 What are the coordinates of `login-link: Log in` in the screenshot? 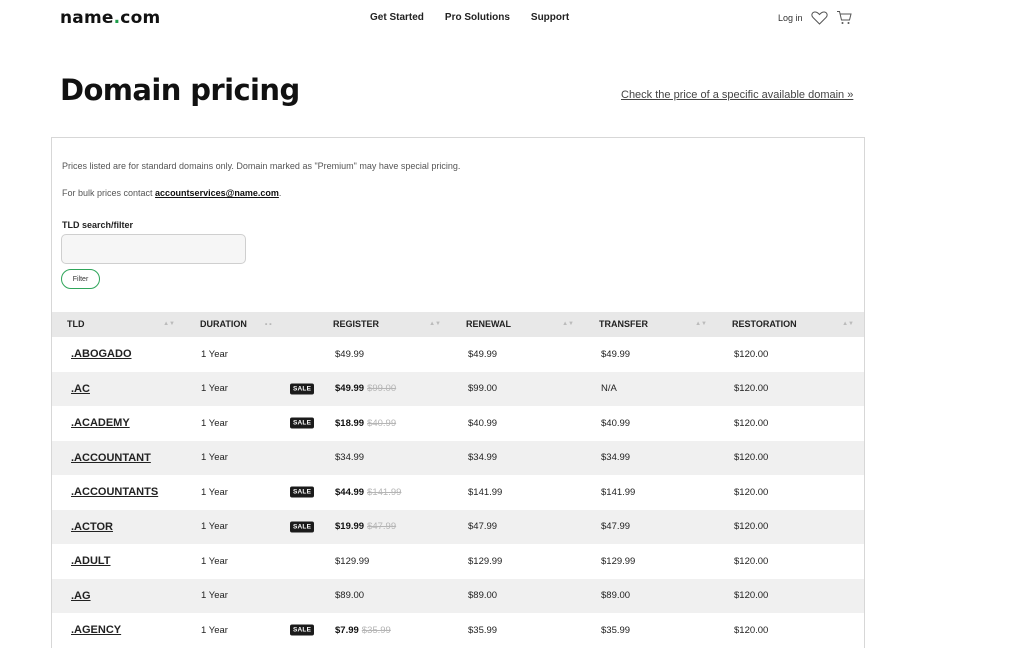 It's located at (790, 18).